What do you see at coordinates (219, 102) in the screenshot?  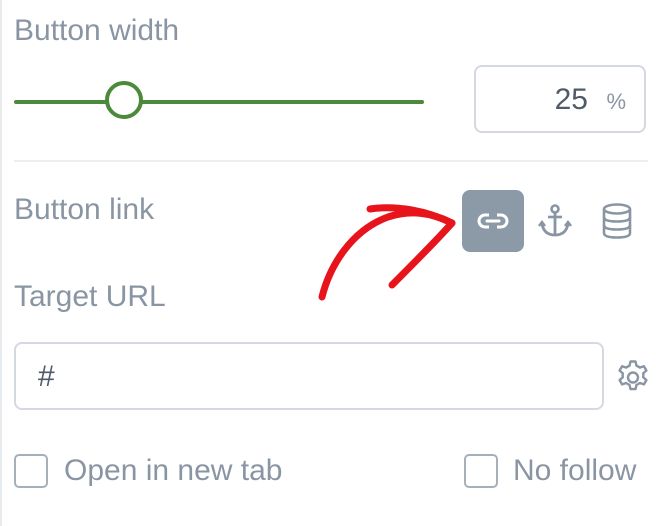 I see `slider-track` at bounding box center [219, 102].